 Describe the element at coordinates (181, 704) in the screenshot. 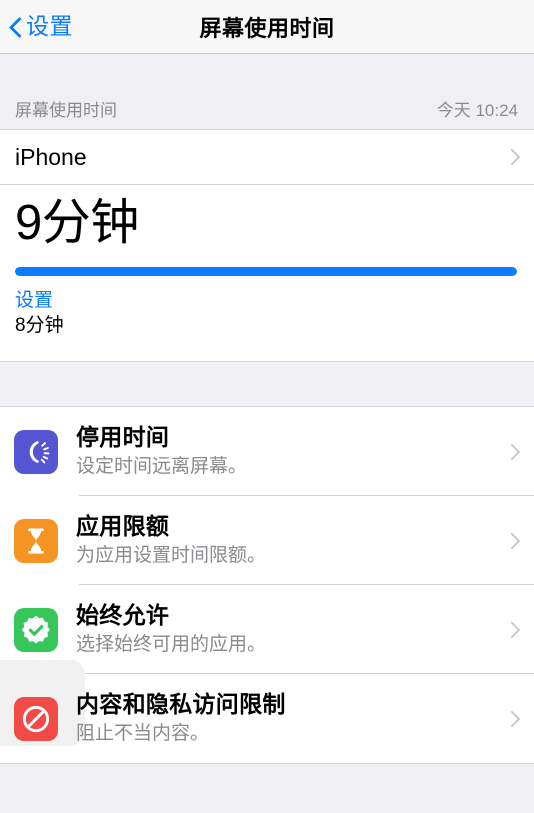

I see `list-row-title: 内容和隐私访问限制` at that location.